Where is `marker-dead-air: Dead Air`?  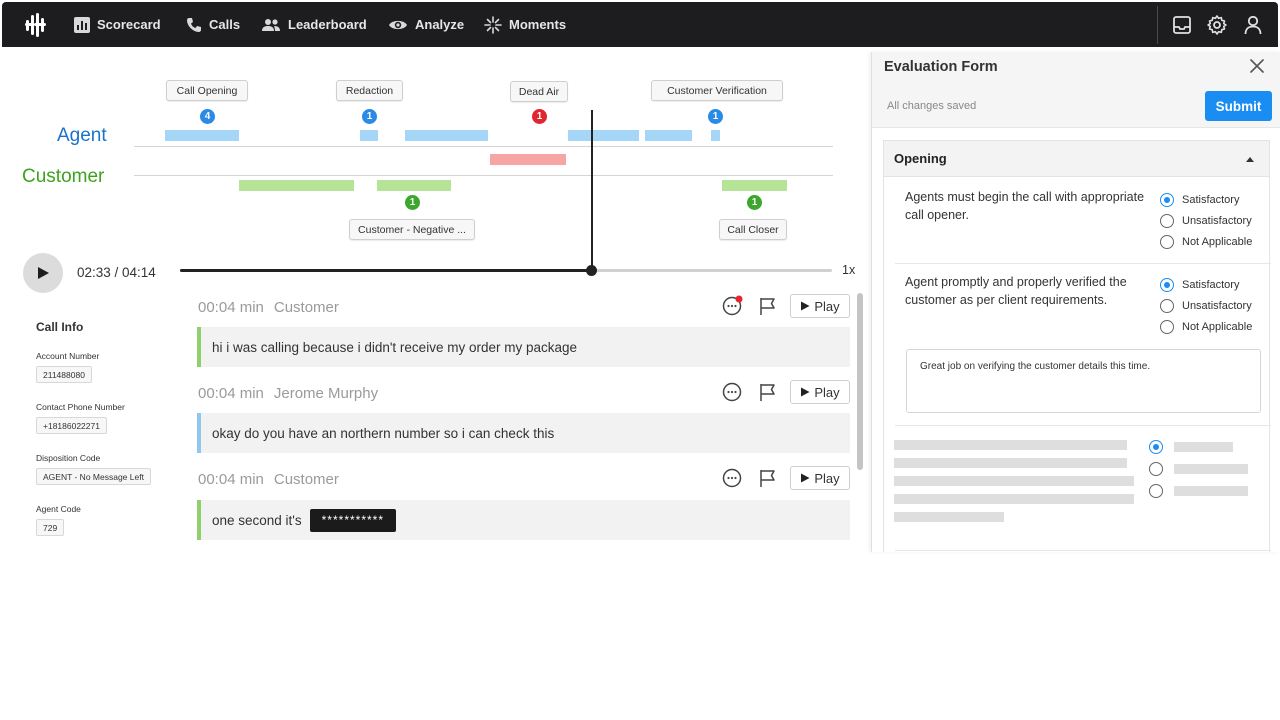
marker-dead-air: Dead Air is located at coordinates (539, 91).